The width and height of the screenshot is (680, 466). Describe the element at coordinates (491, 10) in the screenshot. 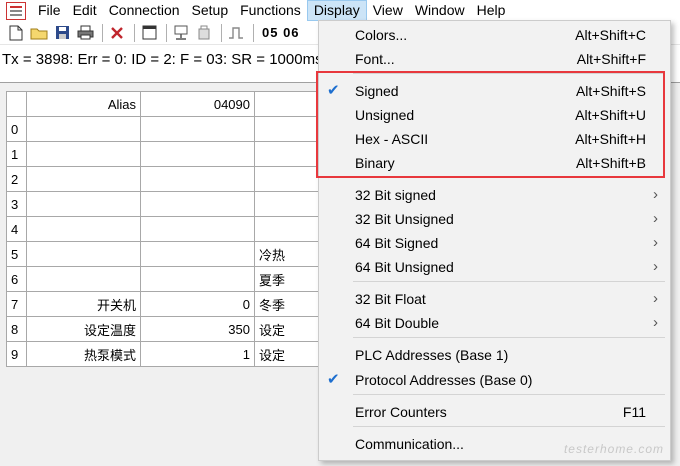

I see `menu-help: Help` at that location.